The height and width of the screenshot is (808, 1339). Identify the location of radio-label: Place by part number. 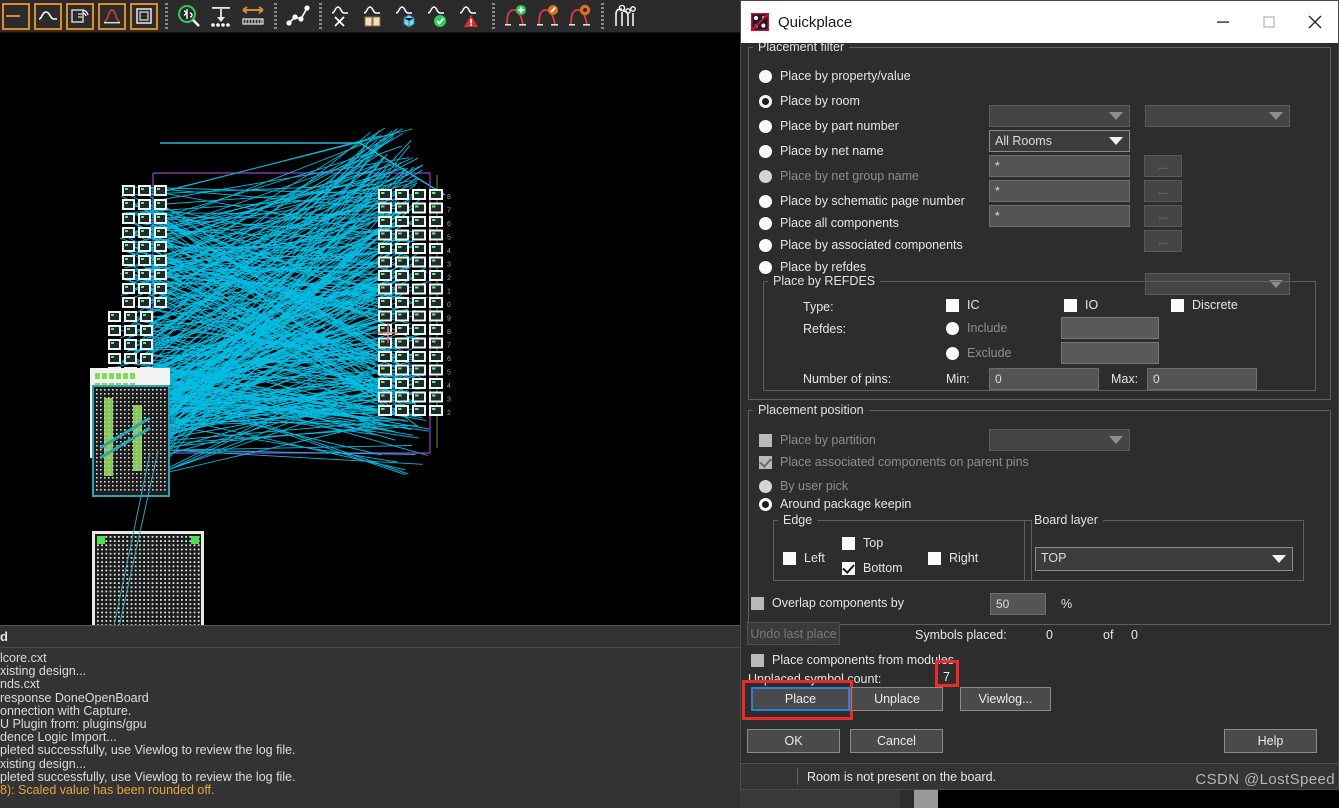
(839, 126).